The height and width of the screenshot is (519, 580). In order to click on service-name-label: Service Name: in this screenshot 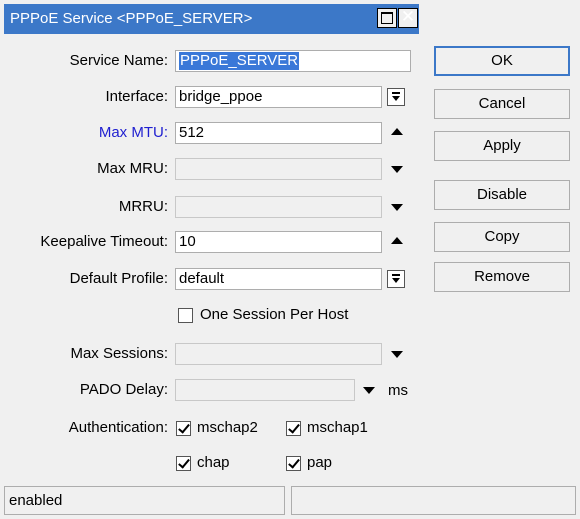, I will do `click(118, 60)`.